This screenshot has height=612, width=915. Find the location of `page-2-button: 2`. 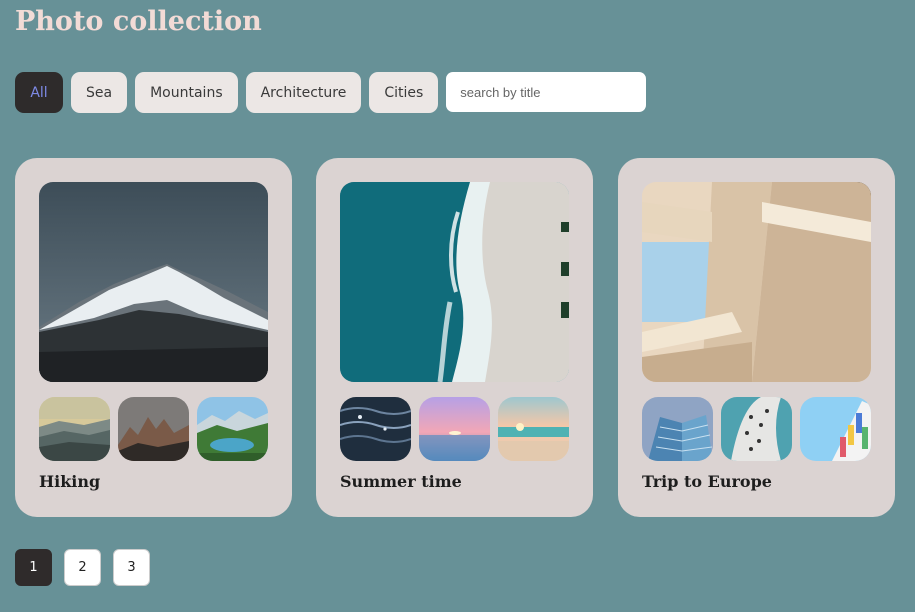

page-2-button: 2 is located at coordinates (82, 567).